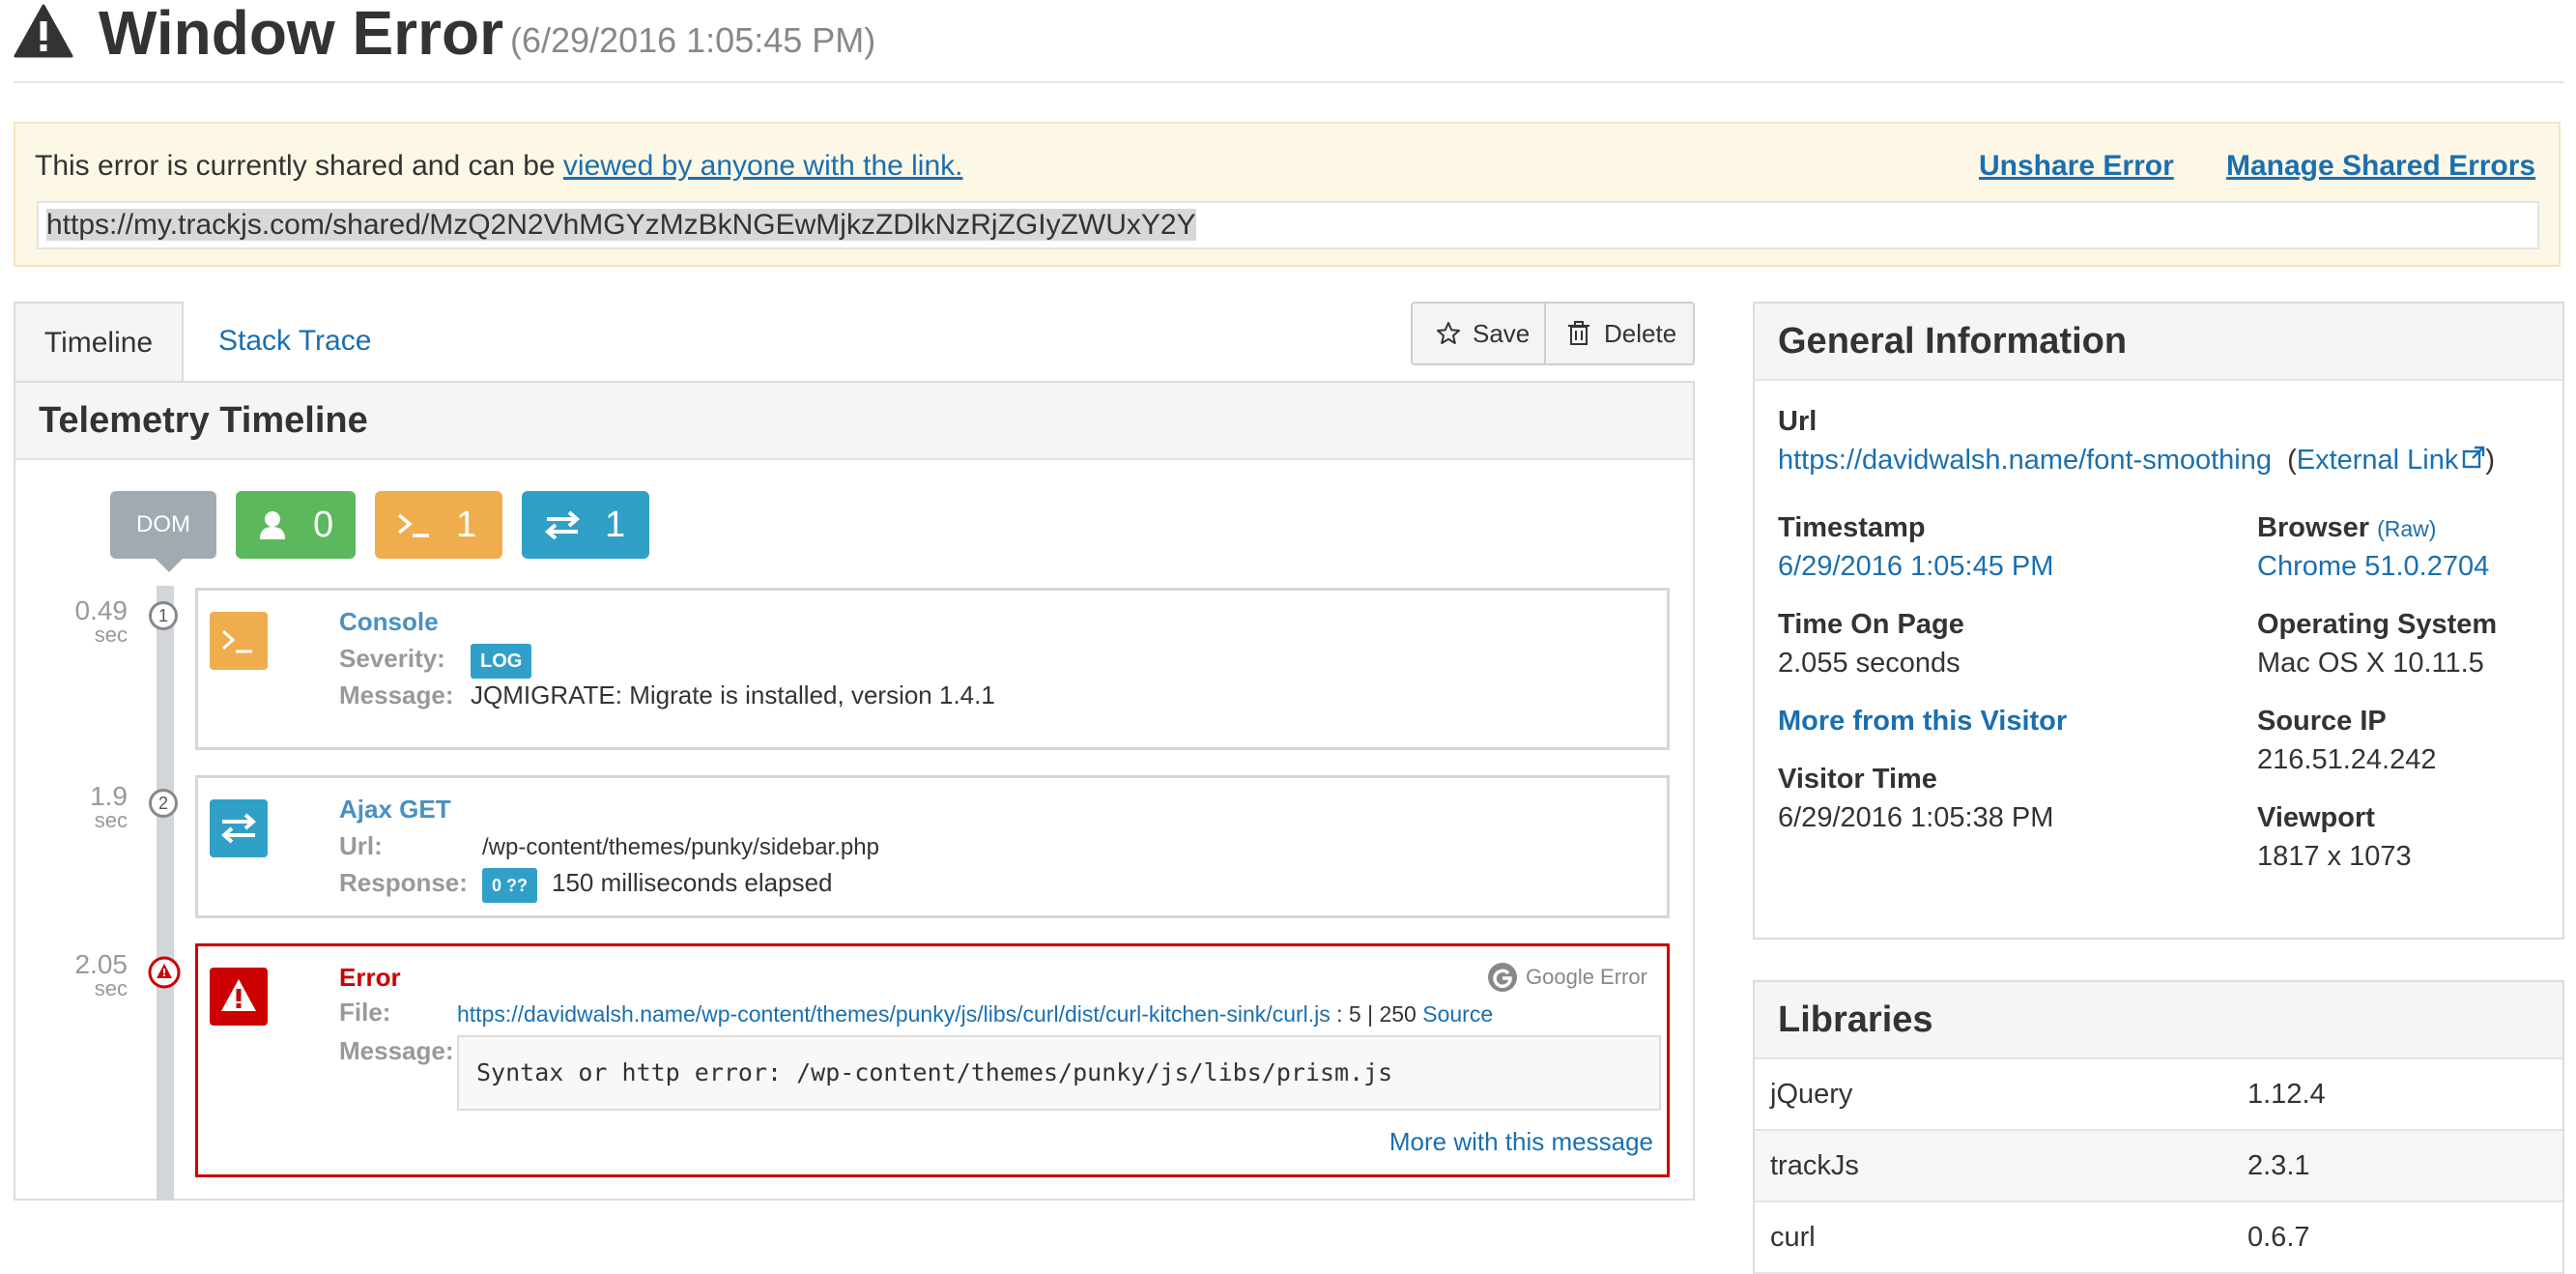 Image resolution: width=2576 pixels, height=1274 pixels. I want to click on more-from-visitor-link: More from this Visitor, so click(1923, 721).